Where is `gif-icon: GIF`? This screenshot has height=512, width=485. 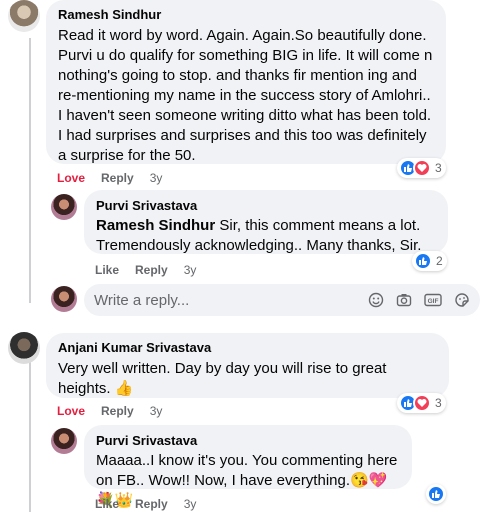 gif-icon: GIF is located at coordinates (433, 300).